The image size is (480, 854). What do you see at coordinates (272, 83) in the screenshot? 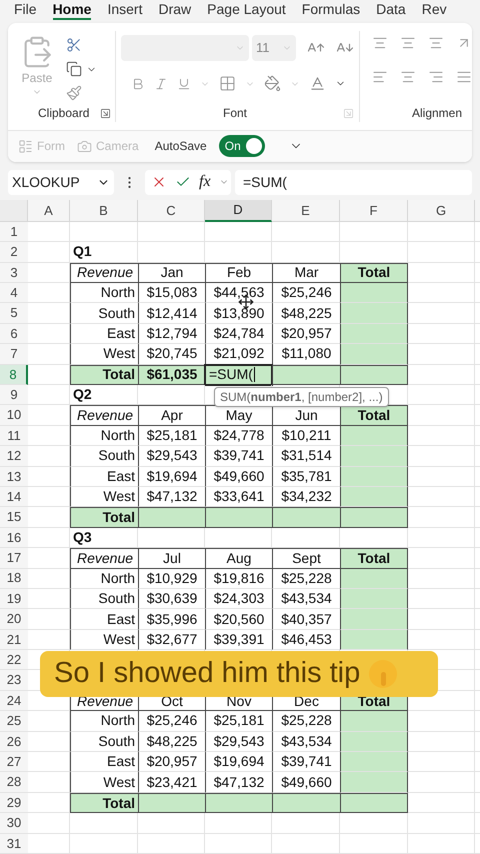
I see `fill-color-icon` at bounding box center [272, 83].